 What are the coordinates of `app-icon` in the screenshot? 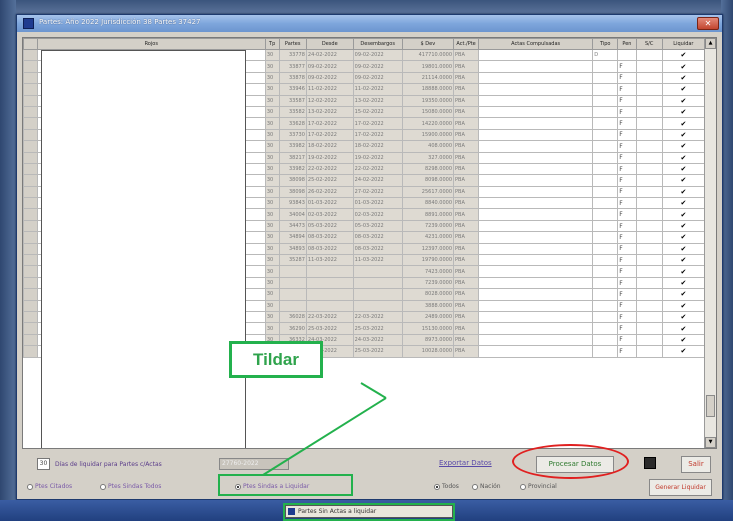 It's located at (291, 511).